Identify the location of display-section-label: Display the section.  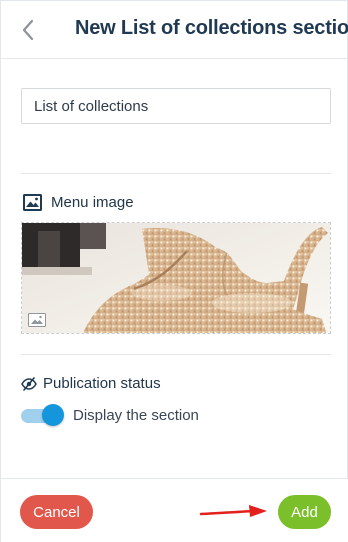
(136, 415).